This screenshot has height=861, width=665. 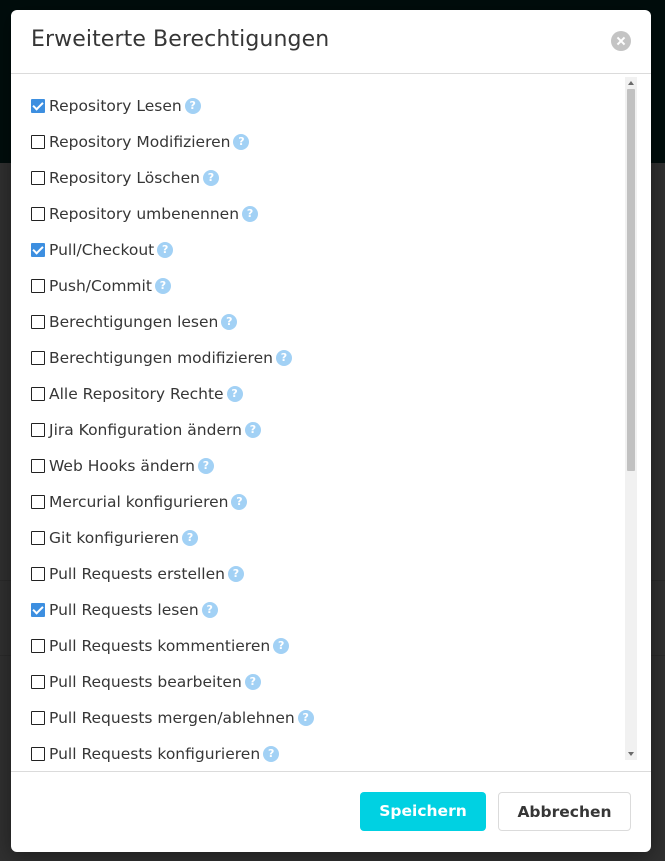 What do you see at coordinates (326, 394) in the screenshot?
I see `permission-item: Alle Repository Rechte?` at bounding box center [326, 394].